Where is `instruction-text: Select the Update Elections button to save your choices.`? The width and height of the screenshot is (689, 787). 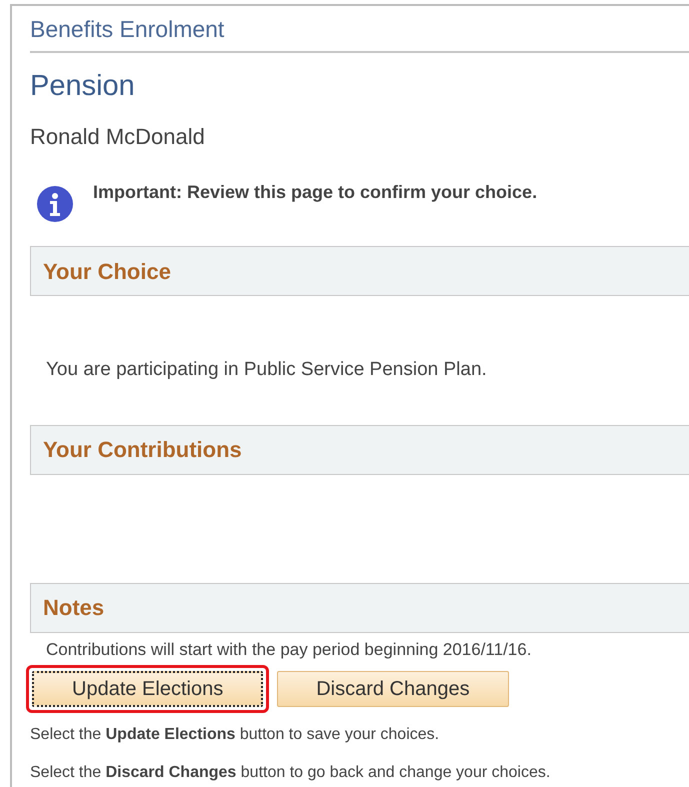 instruction-text: Select the Update Elections button to save your choices. is located at coordinates (235, 734).